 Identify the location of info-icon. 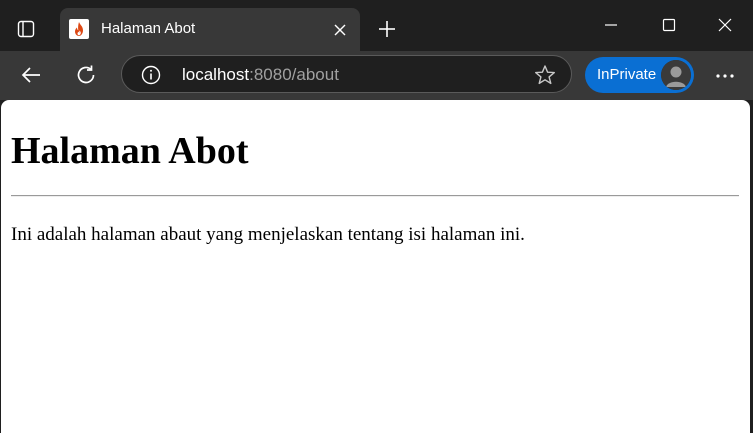
(151, 75).